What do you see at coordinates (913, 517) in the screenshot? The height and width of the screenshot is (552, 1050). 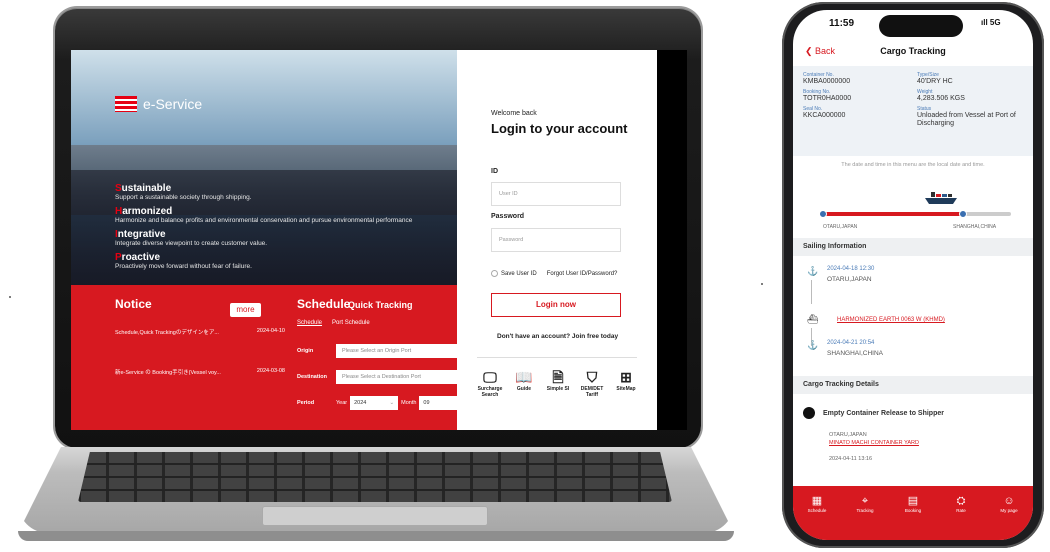 I see `tab-booking: ▤ Booking` at bounding box center [913, 517].